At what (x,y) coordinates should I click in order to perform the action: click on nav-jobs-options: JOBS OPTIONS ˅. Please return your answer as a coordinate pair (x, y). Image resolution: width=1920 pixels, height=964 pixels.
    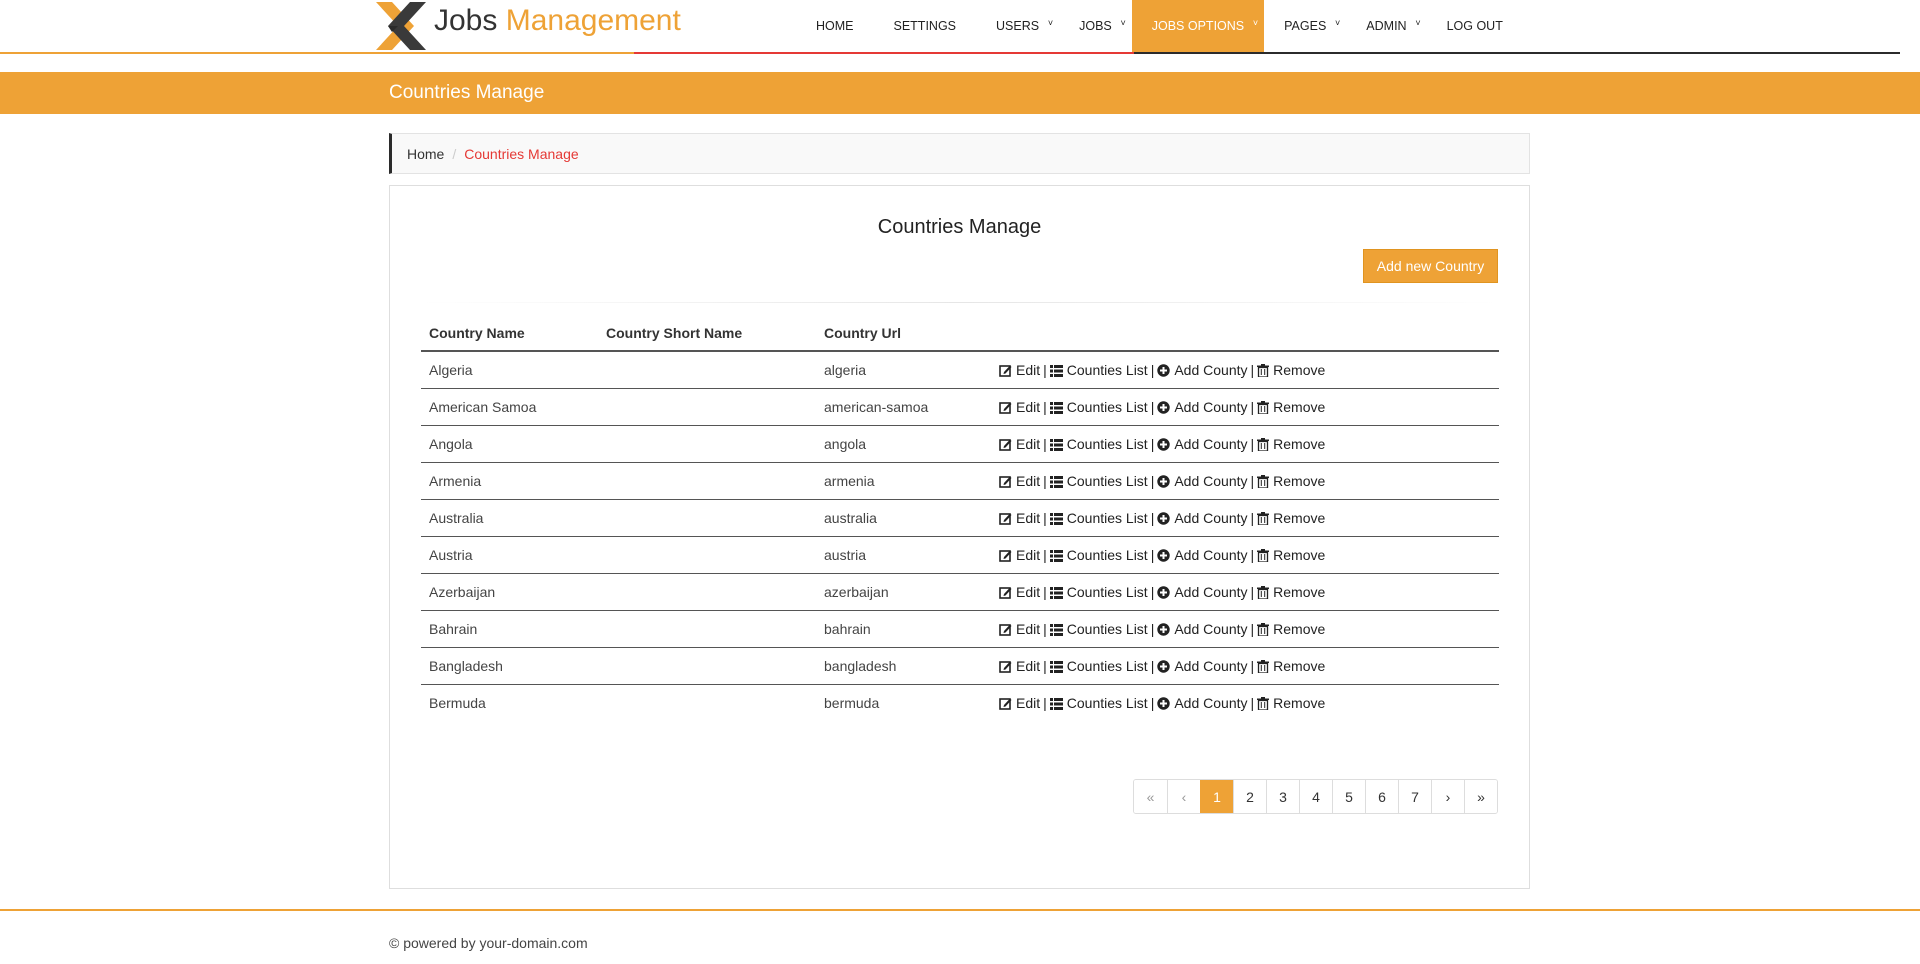
    Looking at the image, I should click on (1198, 26).